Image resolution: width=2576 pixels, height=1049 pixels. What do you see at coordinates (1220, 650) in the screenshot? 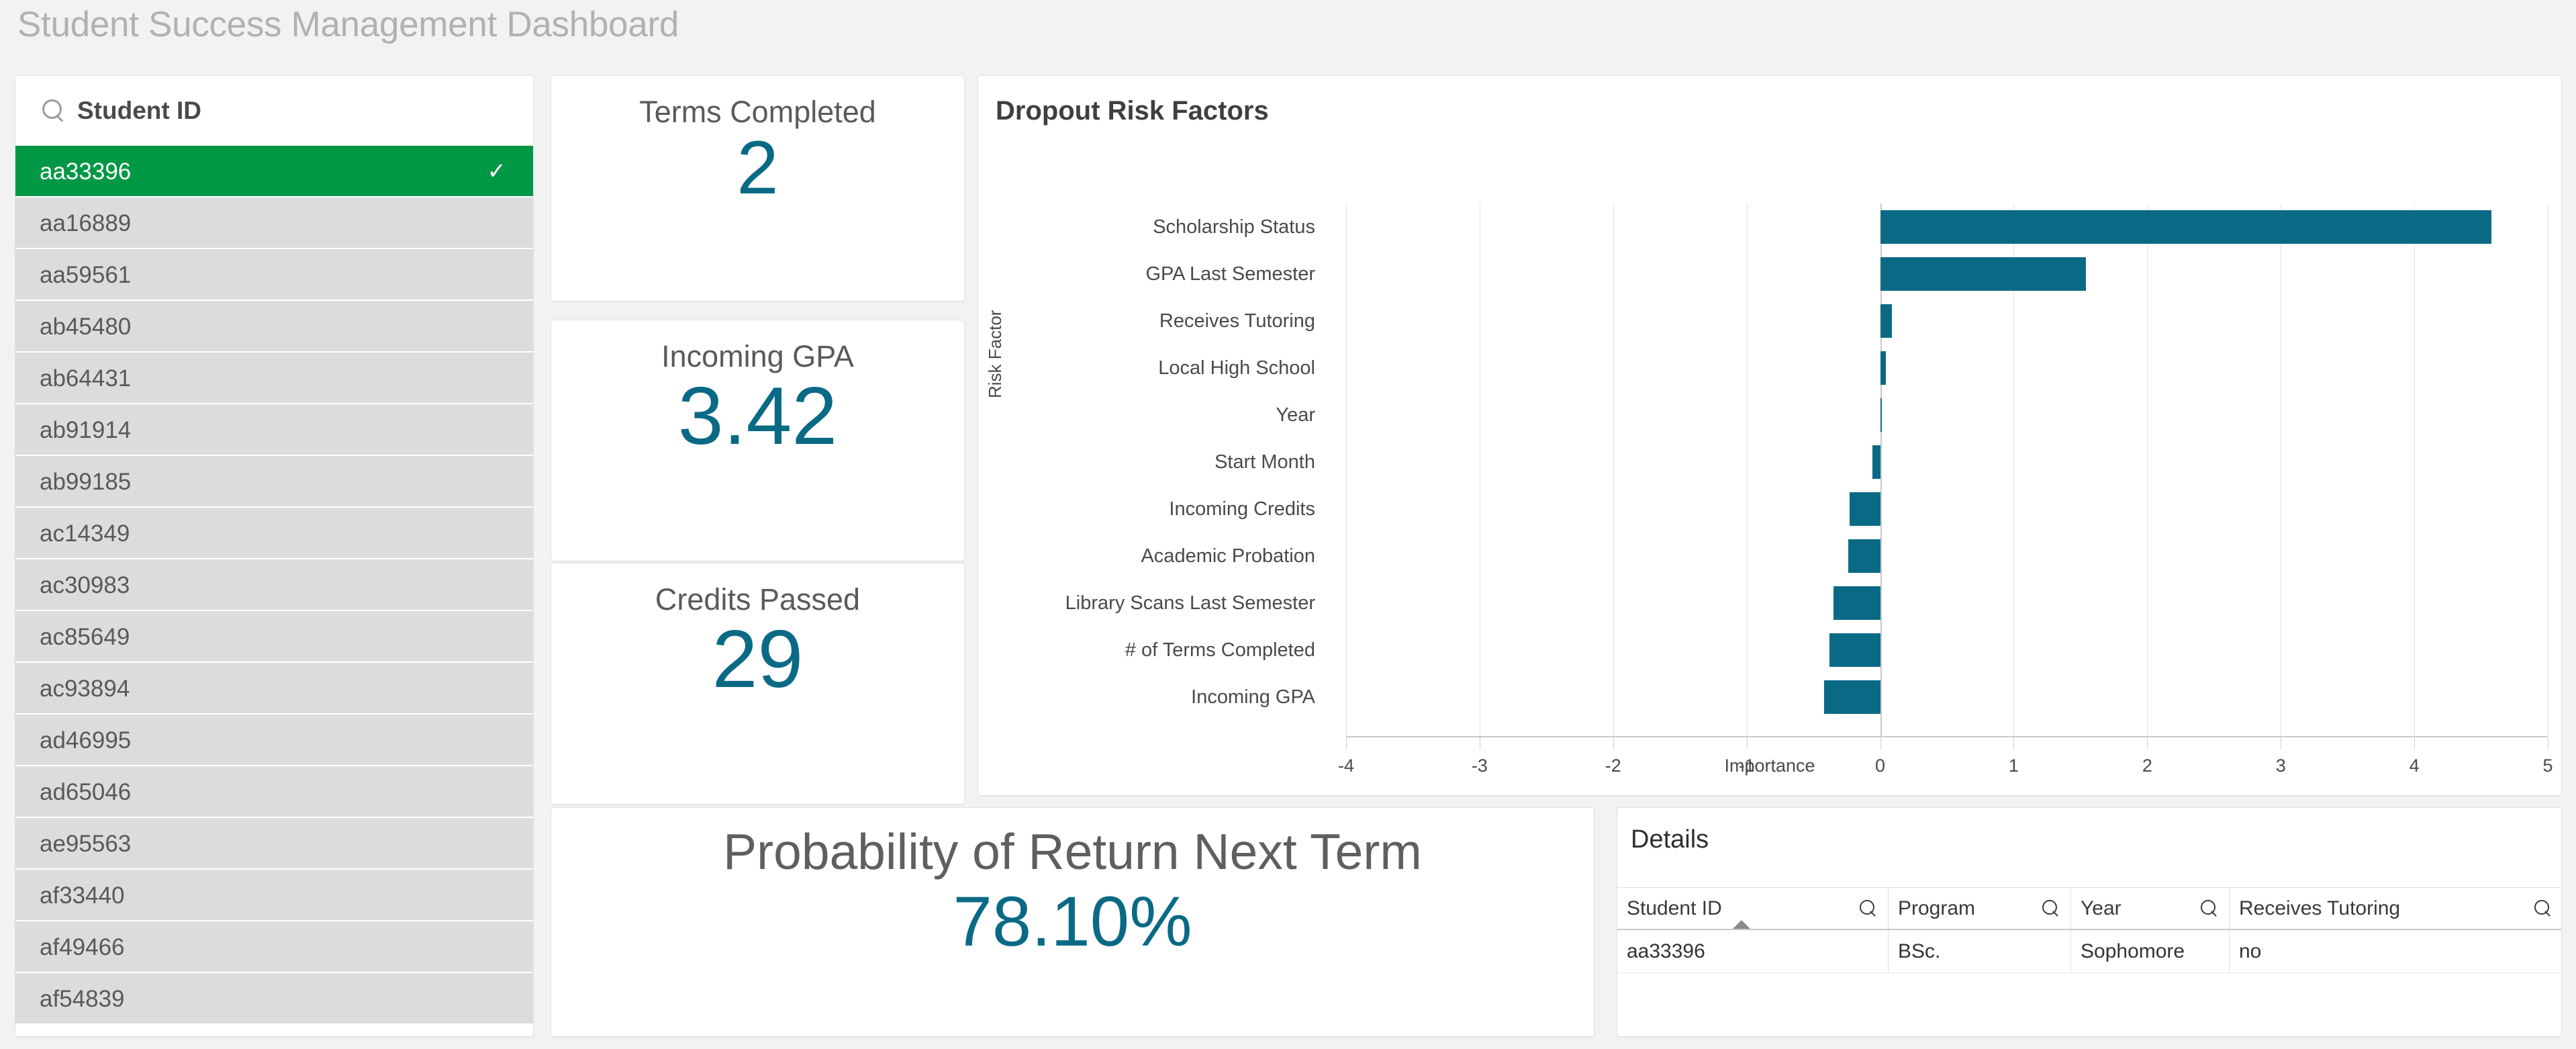
I see `y-axis-tick-label: # of Terms Completed` at bounding box center [1220, 650].